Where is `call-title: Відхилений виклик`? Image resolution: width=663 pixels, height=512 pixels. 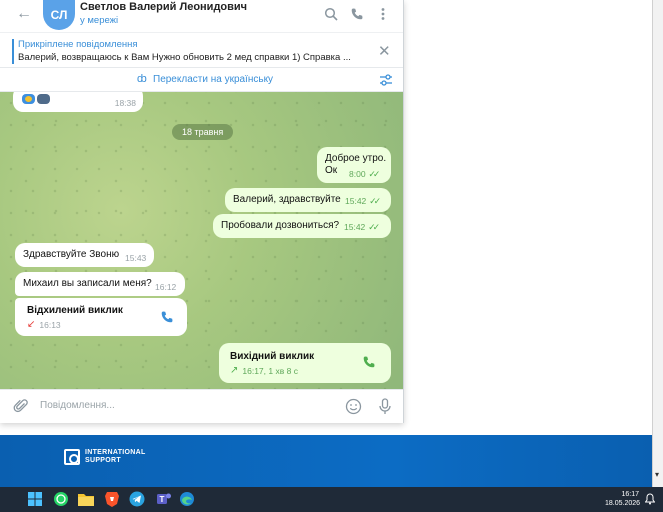
call-title: Відхилений виклик is located at coordinates (75, 310).